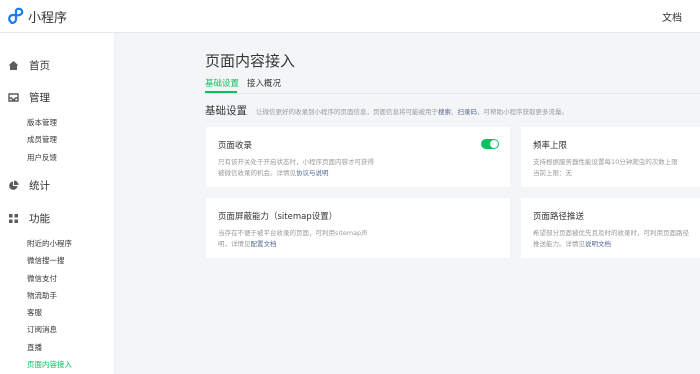 This screenshot has width=700, height=374. Describe the element at coordinates (250, 61) in the screenshot. I see `page-title: 页面内容接入` at that location.